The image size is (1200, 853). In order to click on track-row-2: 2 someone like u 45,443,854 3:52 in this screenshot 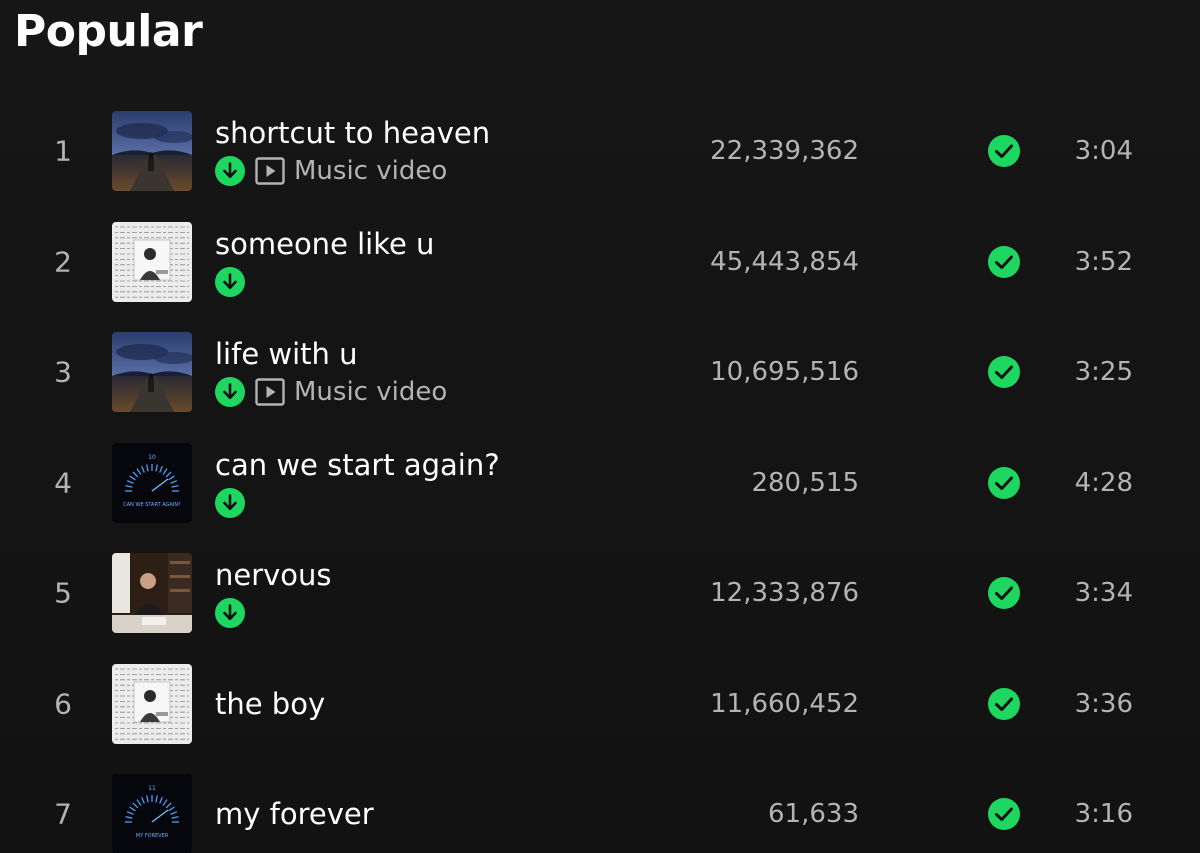, I will do `click(600, 262)`.